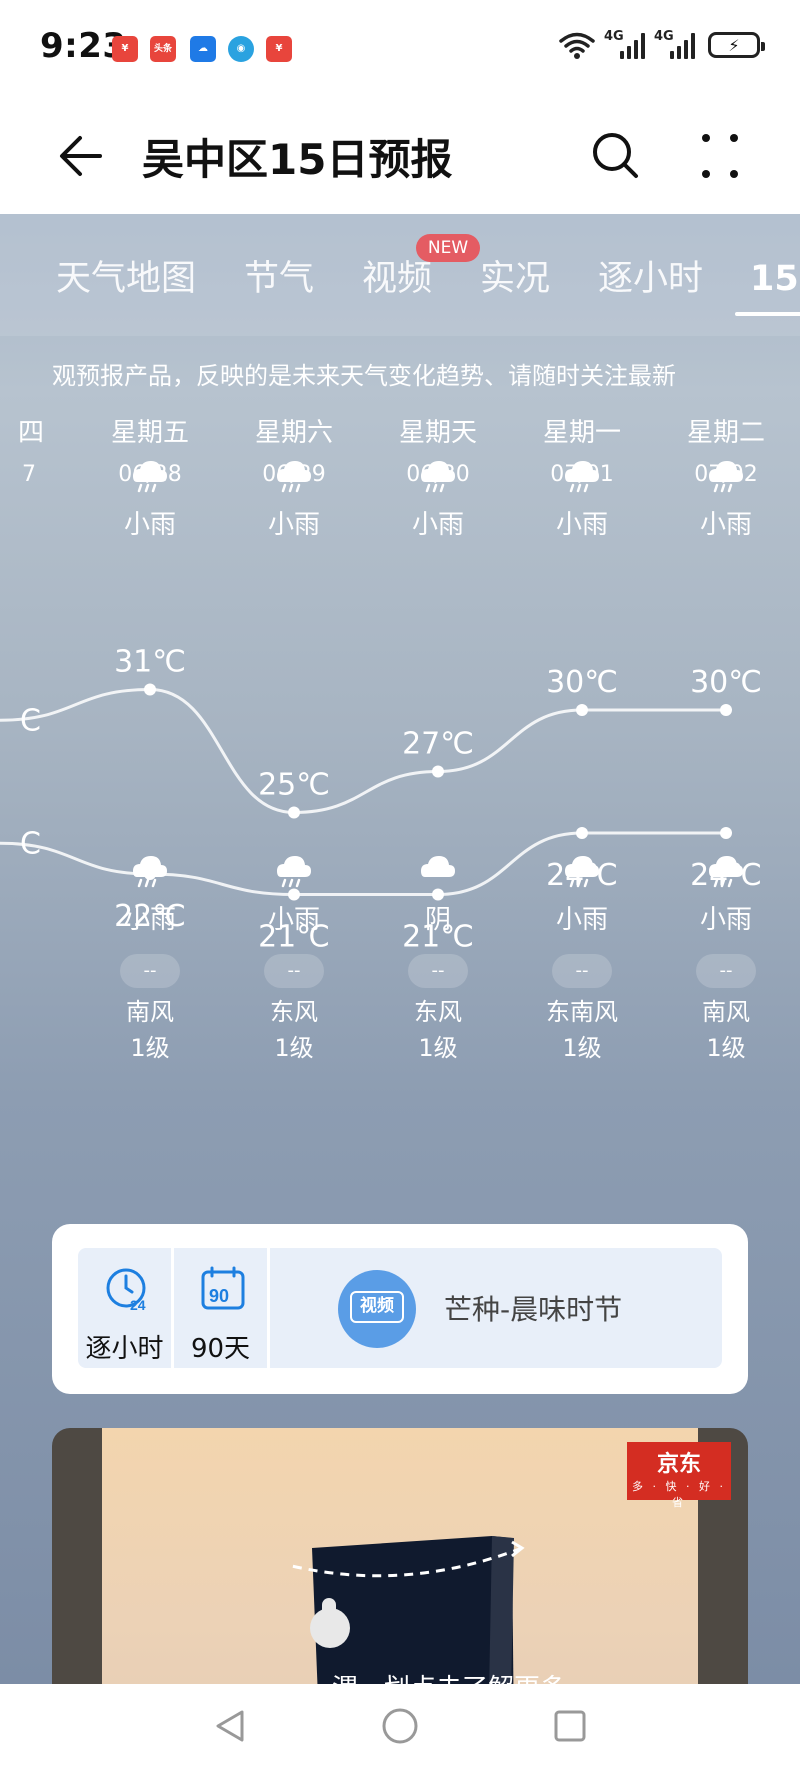 The width and height of the screenshot is (800, 1769). I want to click on notification-icon: ☁, so click(203, 49).